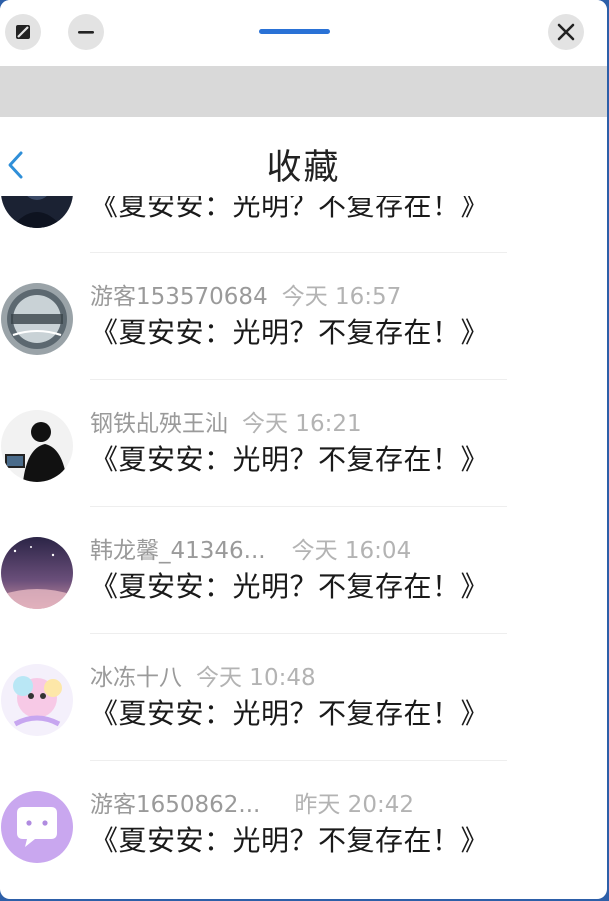 The height and width of the screenshot is (901, 609). I want to click on title-bar, so click(303, 33).